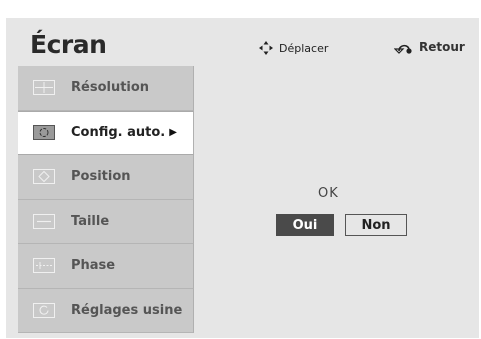 This screenshot has height=339, width=481. I want to click on size-icon, so click(44, 221).